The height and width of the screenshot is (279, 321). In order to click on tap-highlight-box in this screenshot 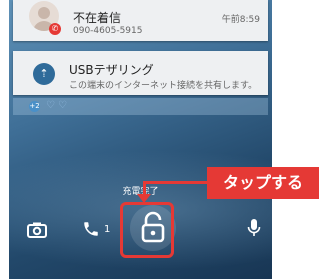, I will do `click(147, 230)`.